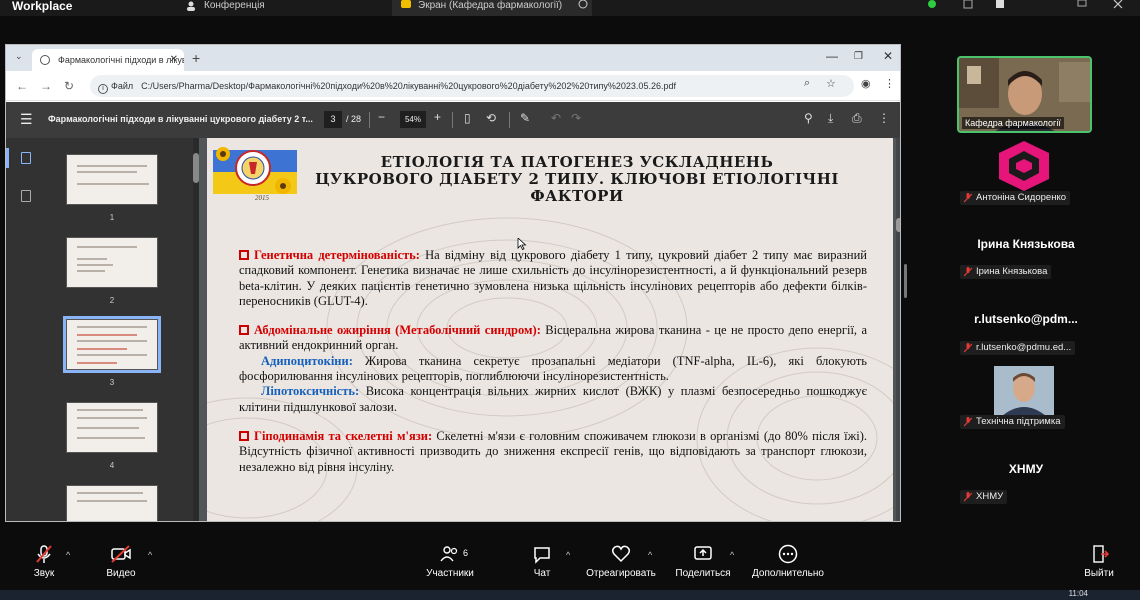 This screenshot has width=1140, height=600. What do you see at coordinates (103, 89) in the screenshot?
I see `site-info-icon: i` at bounding box center [103, 89].